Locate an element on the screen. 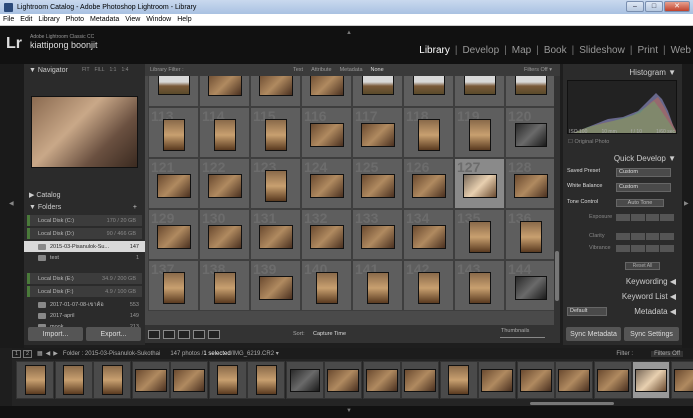 The width and height of the screenshot is (693, 418). grid-cell: 128 is located at coordinates (529, 183).